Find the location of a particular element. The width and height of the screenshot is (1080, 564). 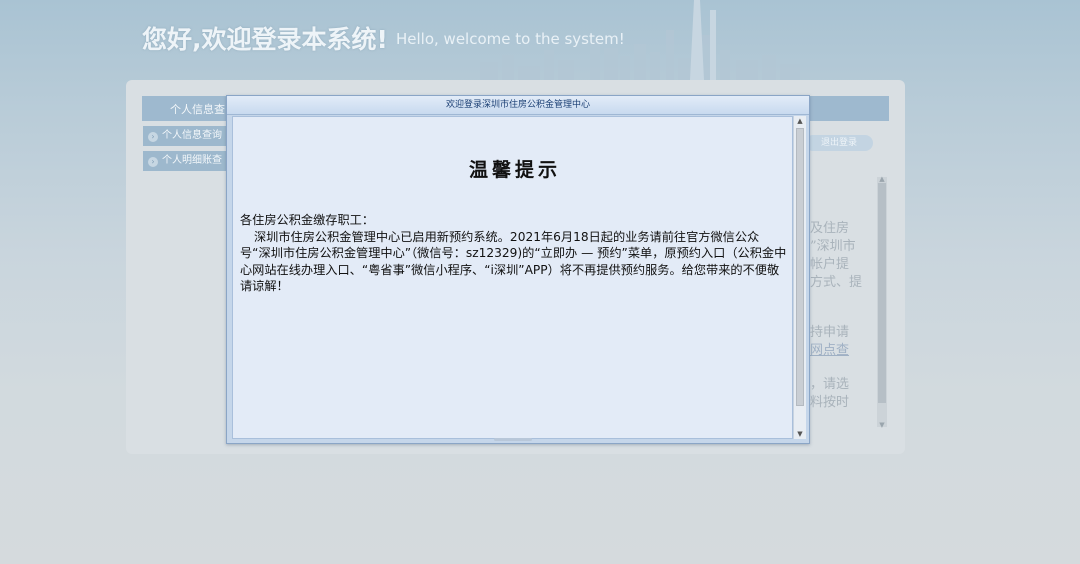

dialog-scrollbar: ▲ ▼ is located at coordinates (799, 277).